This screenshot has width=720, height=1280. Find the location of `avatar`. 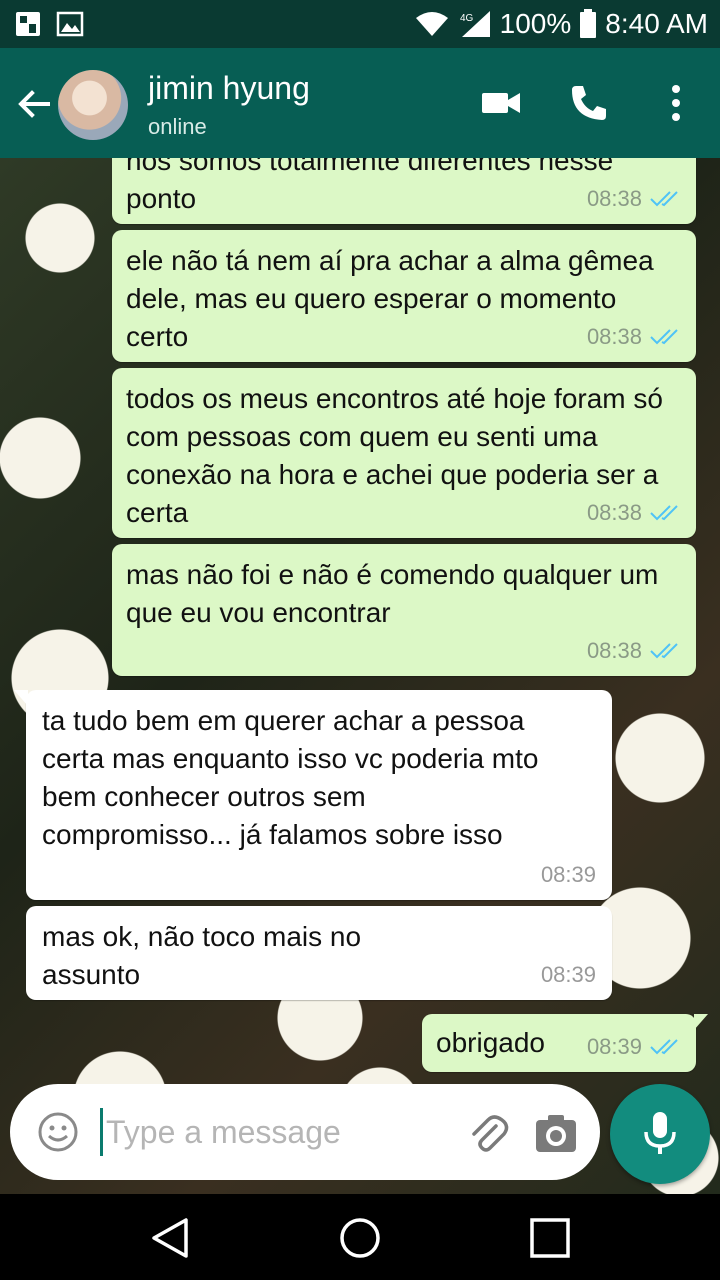

avatar is located at coordinates (93, 105).